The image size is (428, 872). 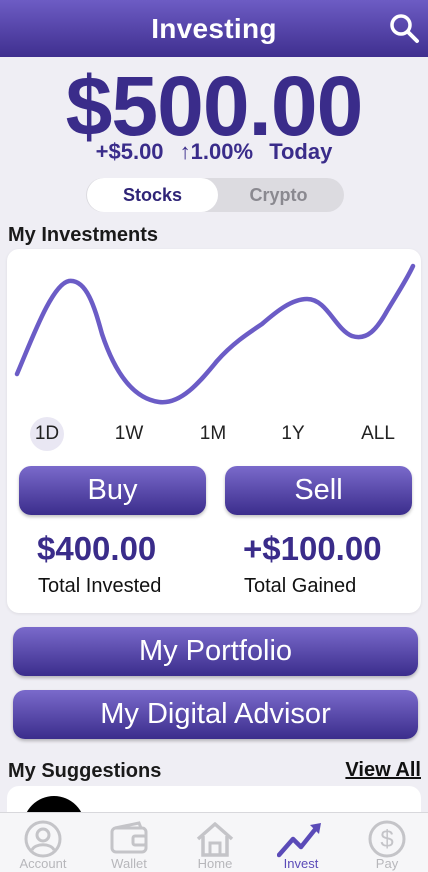 What do you see at coordinates (387, 863) in the screenshot?
I see `tab-pay-label: Pay` at bounding box center [387, 863].